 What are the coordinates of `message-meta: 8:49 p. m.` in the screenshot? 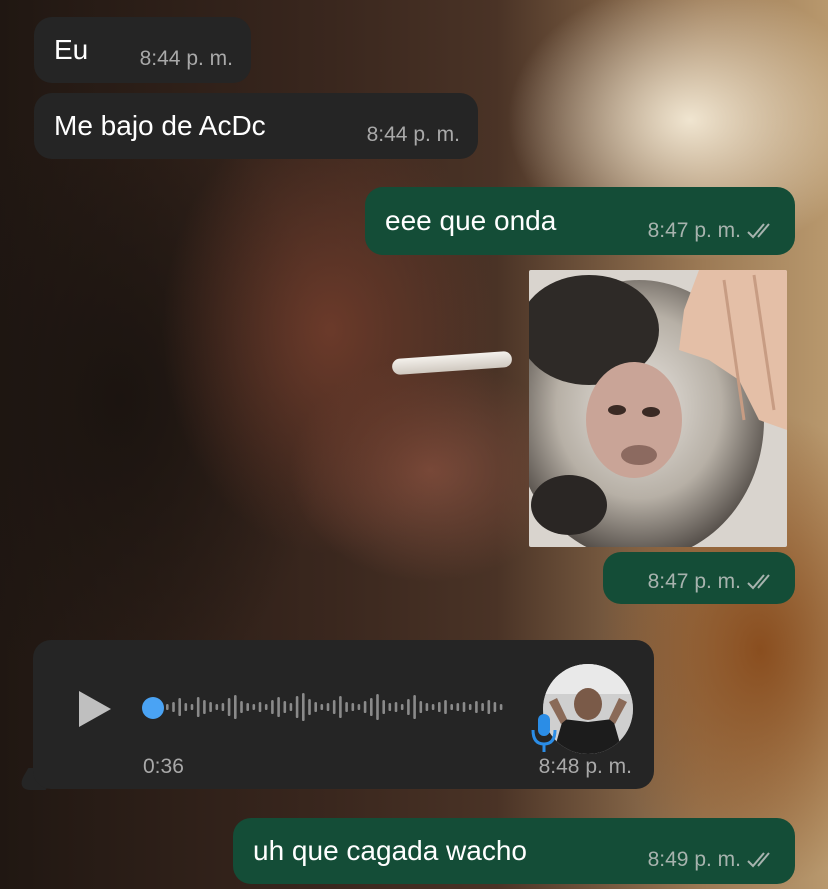 It's located at (712, 860).